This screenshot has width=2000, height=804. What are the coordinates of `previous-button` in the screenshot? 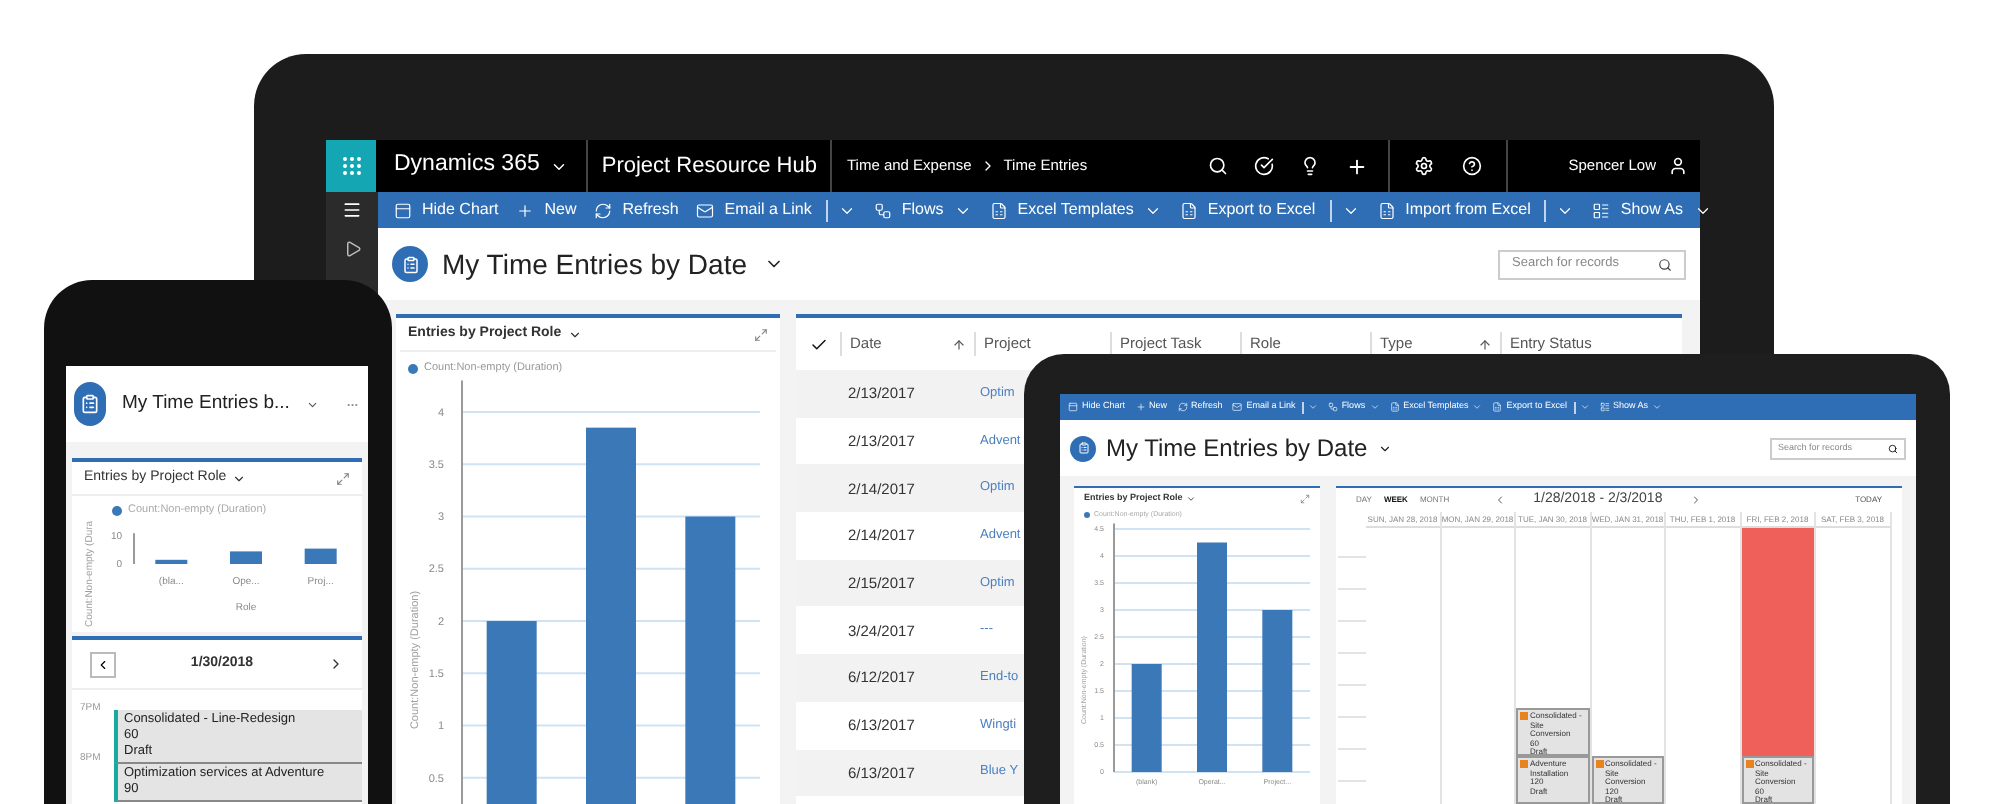 It's located at (103, 664).